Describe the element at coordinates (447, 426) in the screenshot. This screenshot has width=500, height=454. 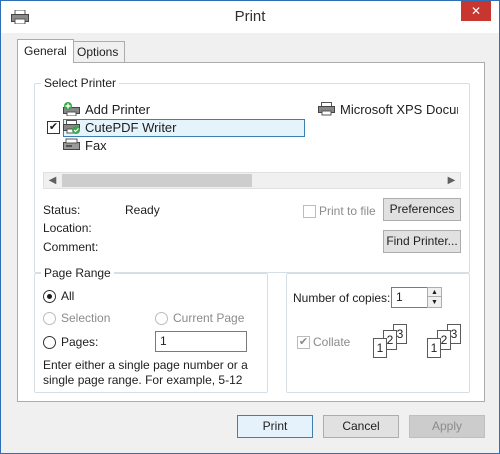
I see `apply-button: Apply` at that location.